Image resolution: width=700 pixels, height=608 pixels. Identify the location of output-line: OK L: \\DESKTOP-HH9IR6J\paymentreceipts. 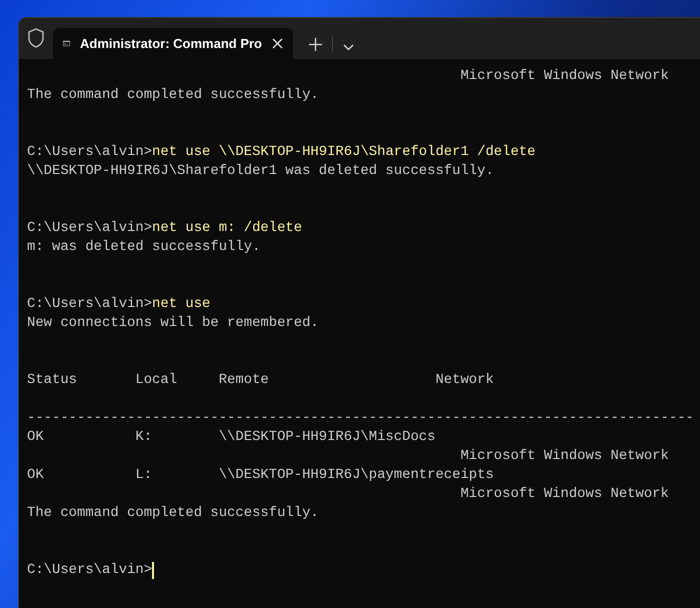
(260, 475).